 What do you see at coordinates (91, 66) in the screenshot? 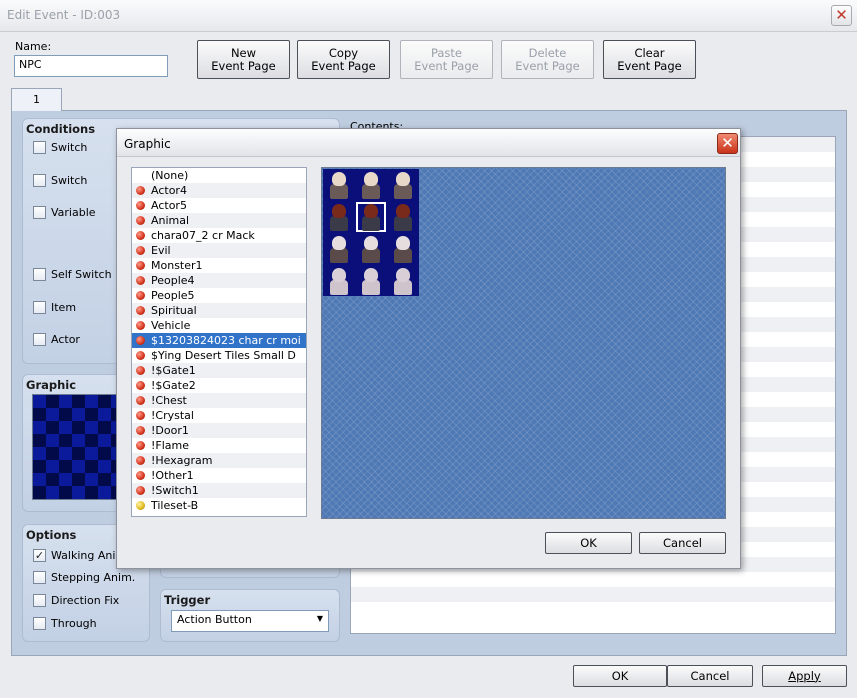
I see `name-input: NPC` at bounding box center [91, 66].